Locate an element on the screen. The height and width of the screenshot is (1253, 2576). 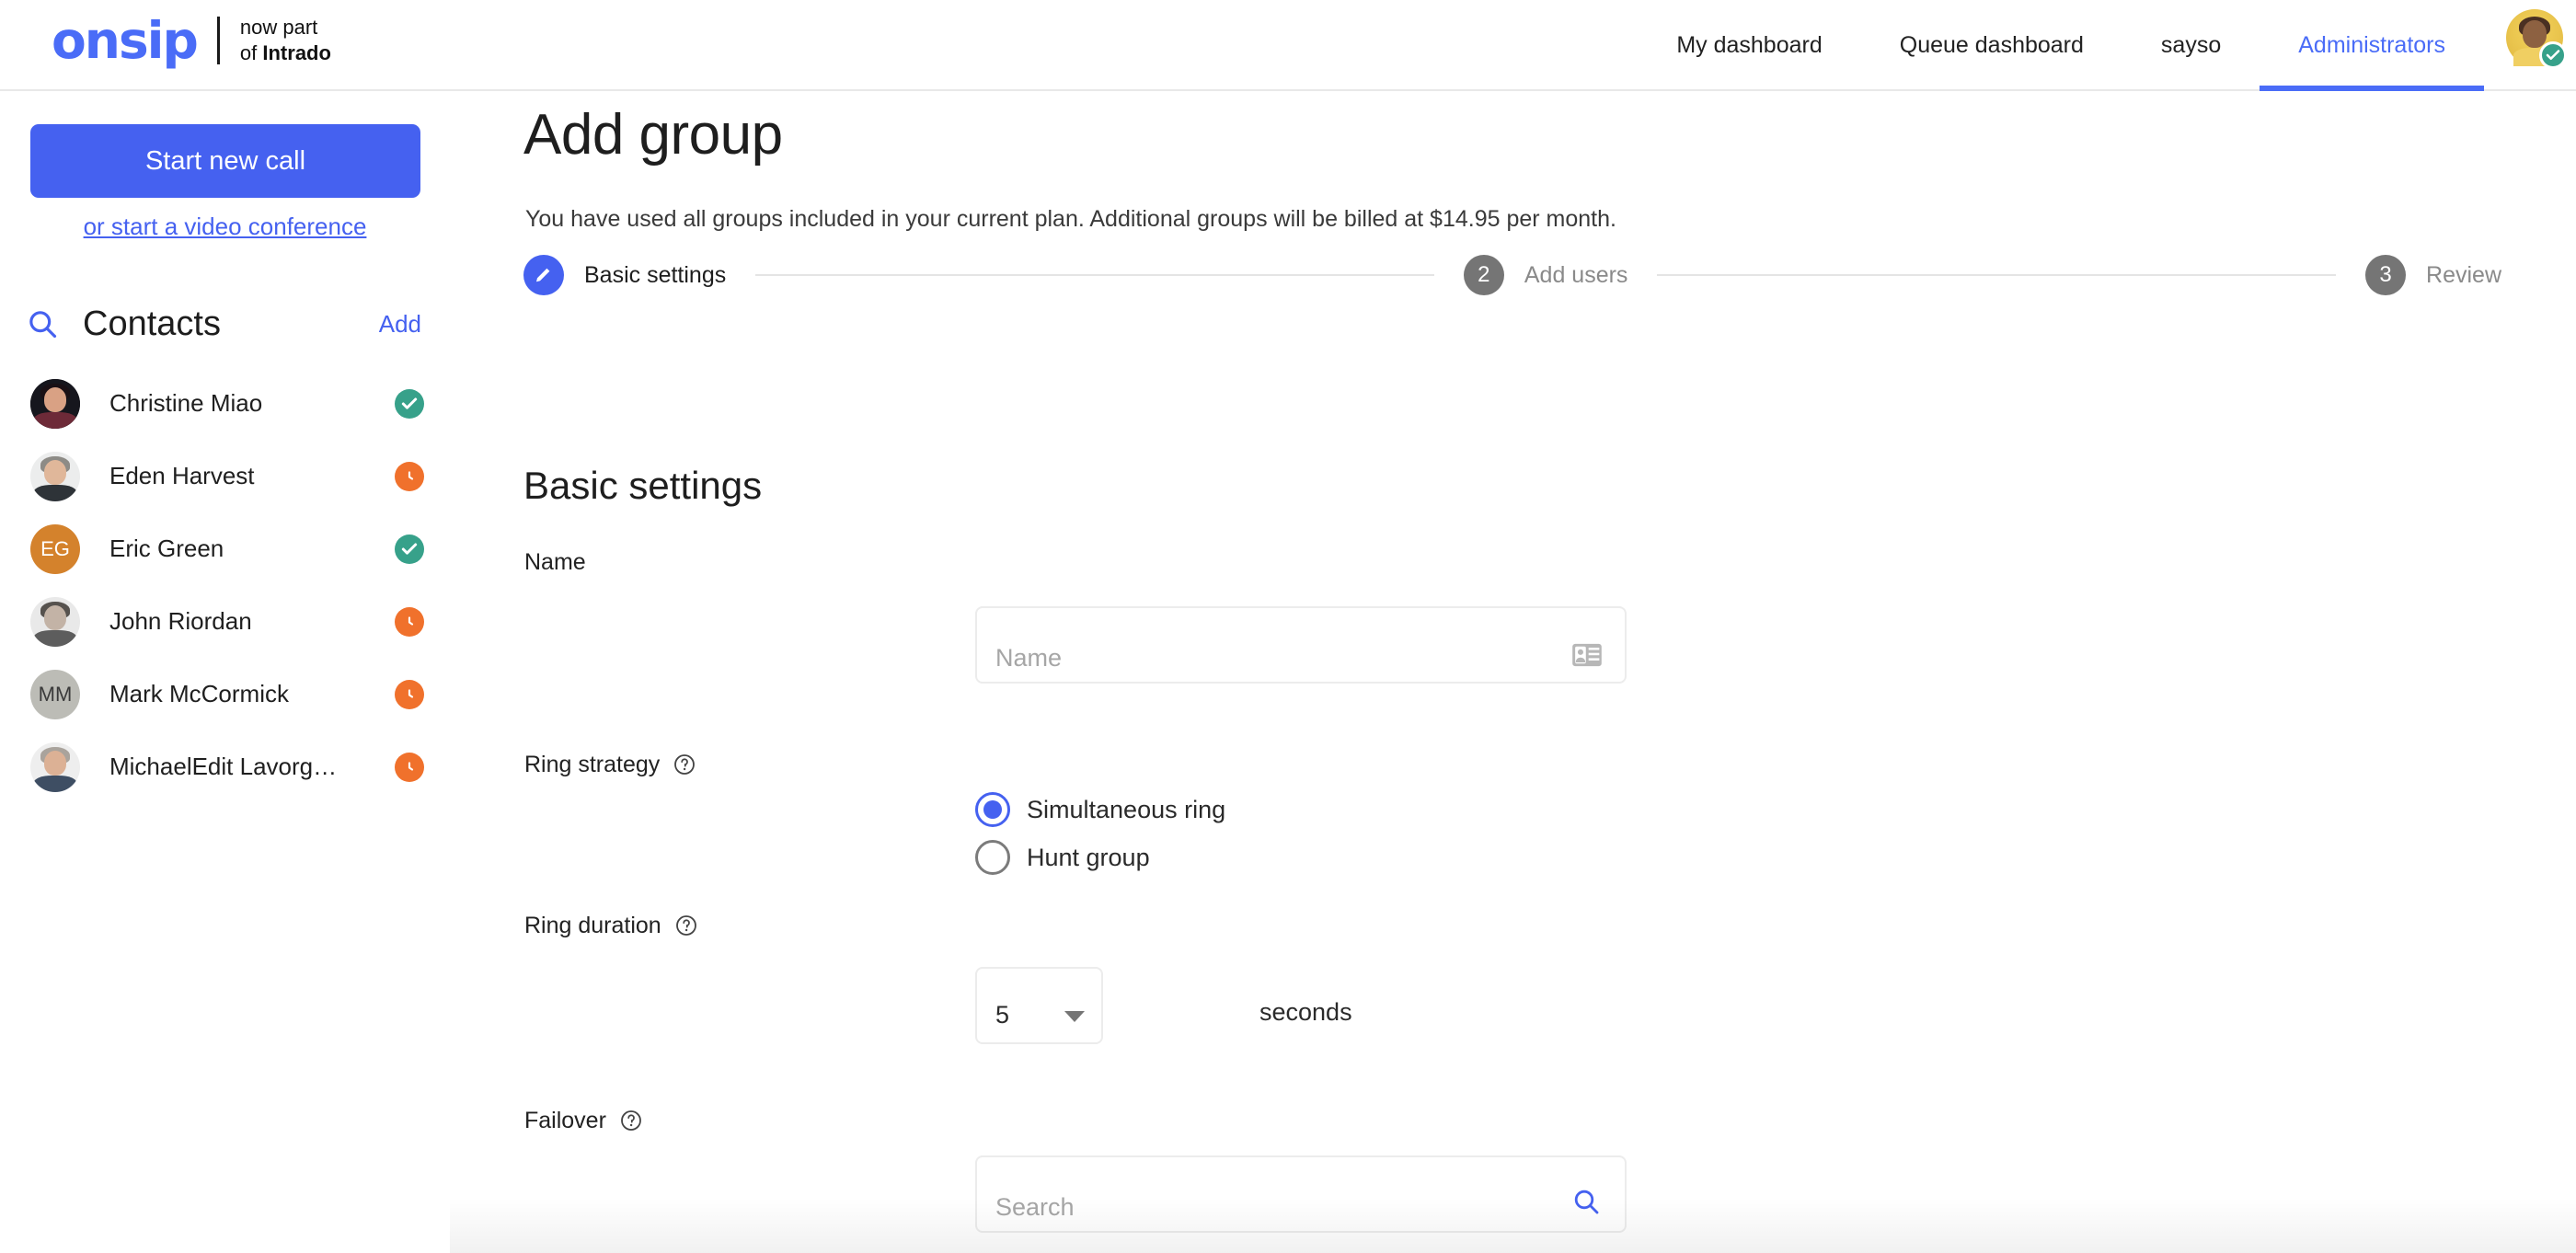
nav-item-sayso: sayso is located at coordinates (2191, 46).